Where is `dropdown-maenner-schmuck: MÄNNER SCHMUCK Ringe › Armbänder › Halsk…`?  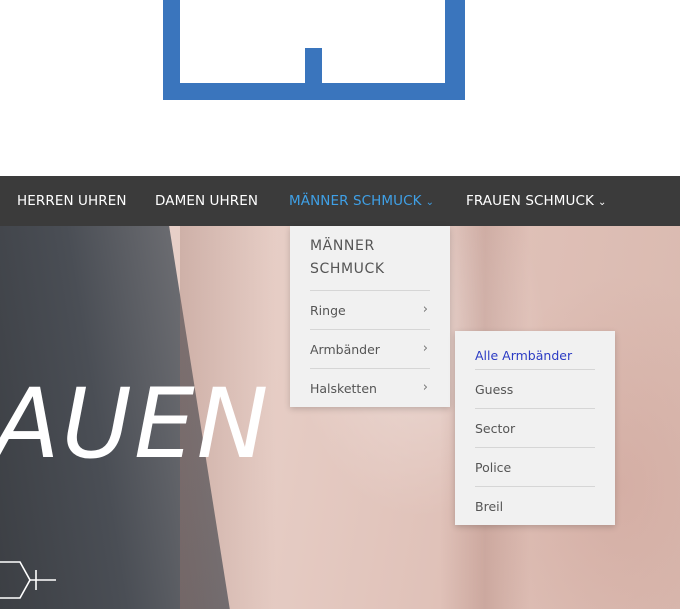
dropdown-maenner-schmuck: MÄNNER SCHMUCK Ringe › Armbänder › Halsk… is located at coordinates (370, 316).